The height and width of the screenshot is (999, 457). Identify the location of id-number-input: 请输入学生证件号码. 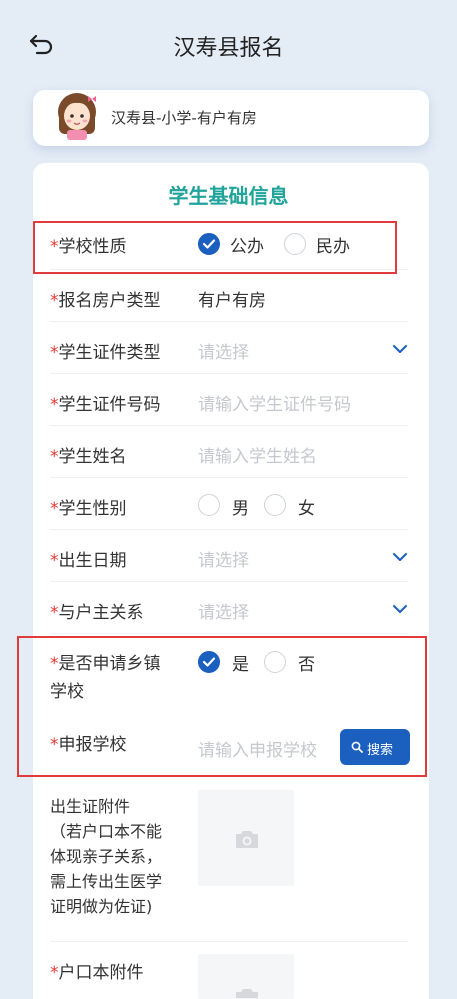
(274, 402).